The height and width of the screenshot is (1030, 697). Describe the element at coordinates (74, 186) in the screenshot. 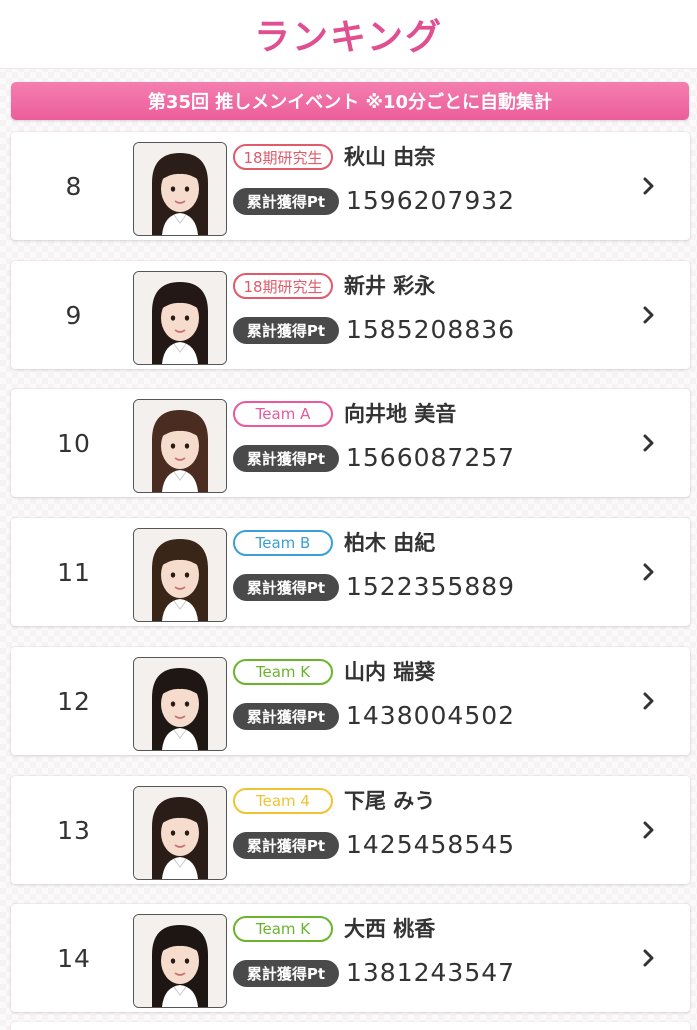

I see `rank-number: 8` at that location.